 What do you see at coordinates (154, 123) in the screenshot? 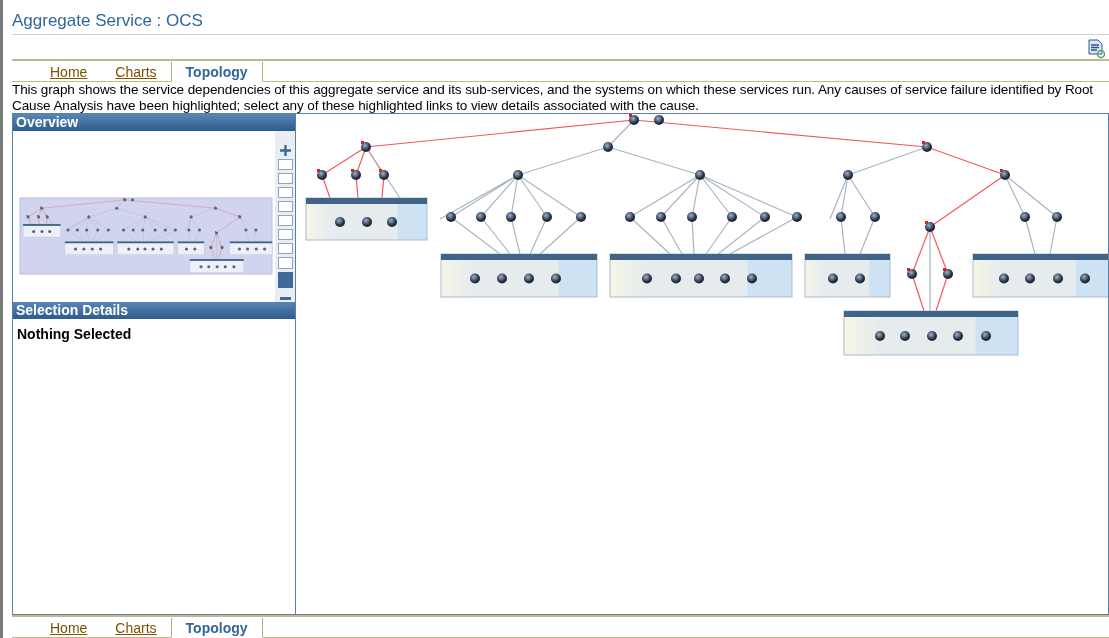
I see `panel-header: Overview` at bounding box center [154, 123].